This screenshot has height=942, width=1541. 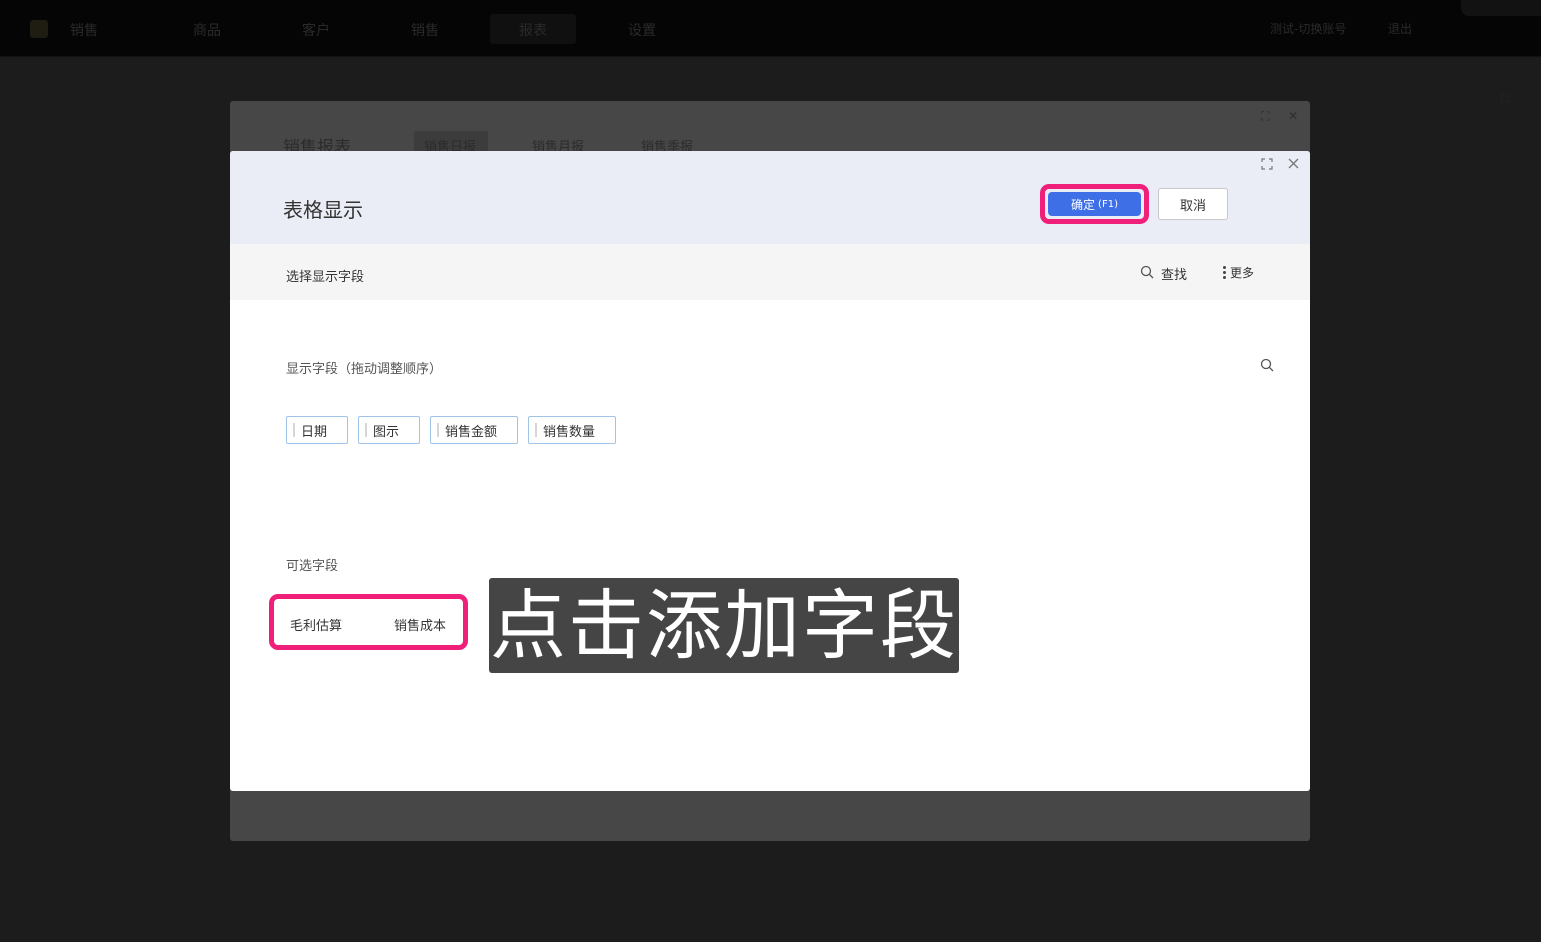 What do you see at coordinates (642, 30) in the screenshot?
I see `nav-item-settings: 设置` at bounding box center [642, 30].